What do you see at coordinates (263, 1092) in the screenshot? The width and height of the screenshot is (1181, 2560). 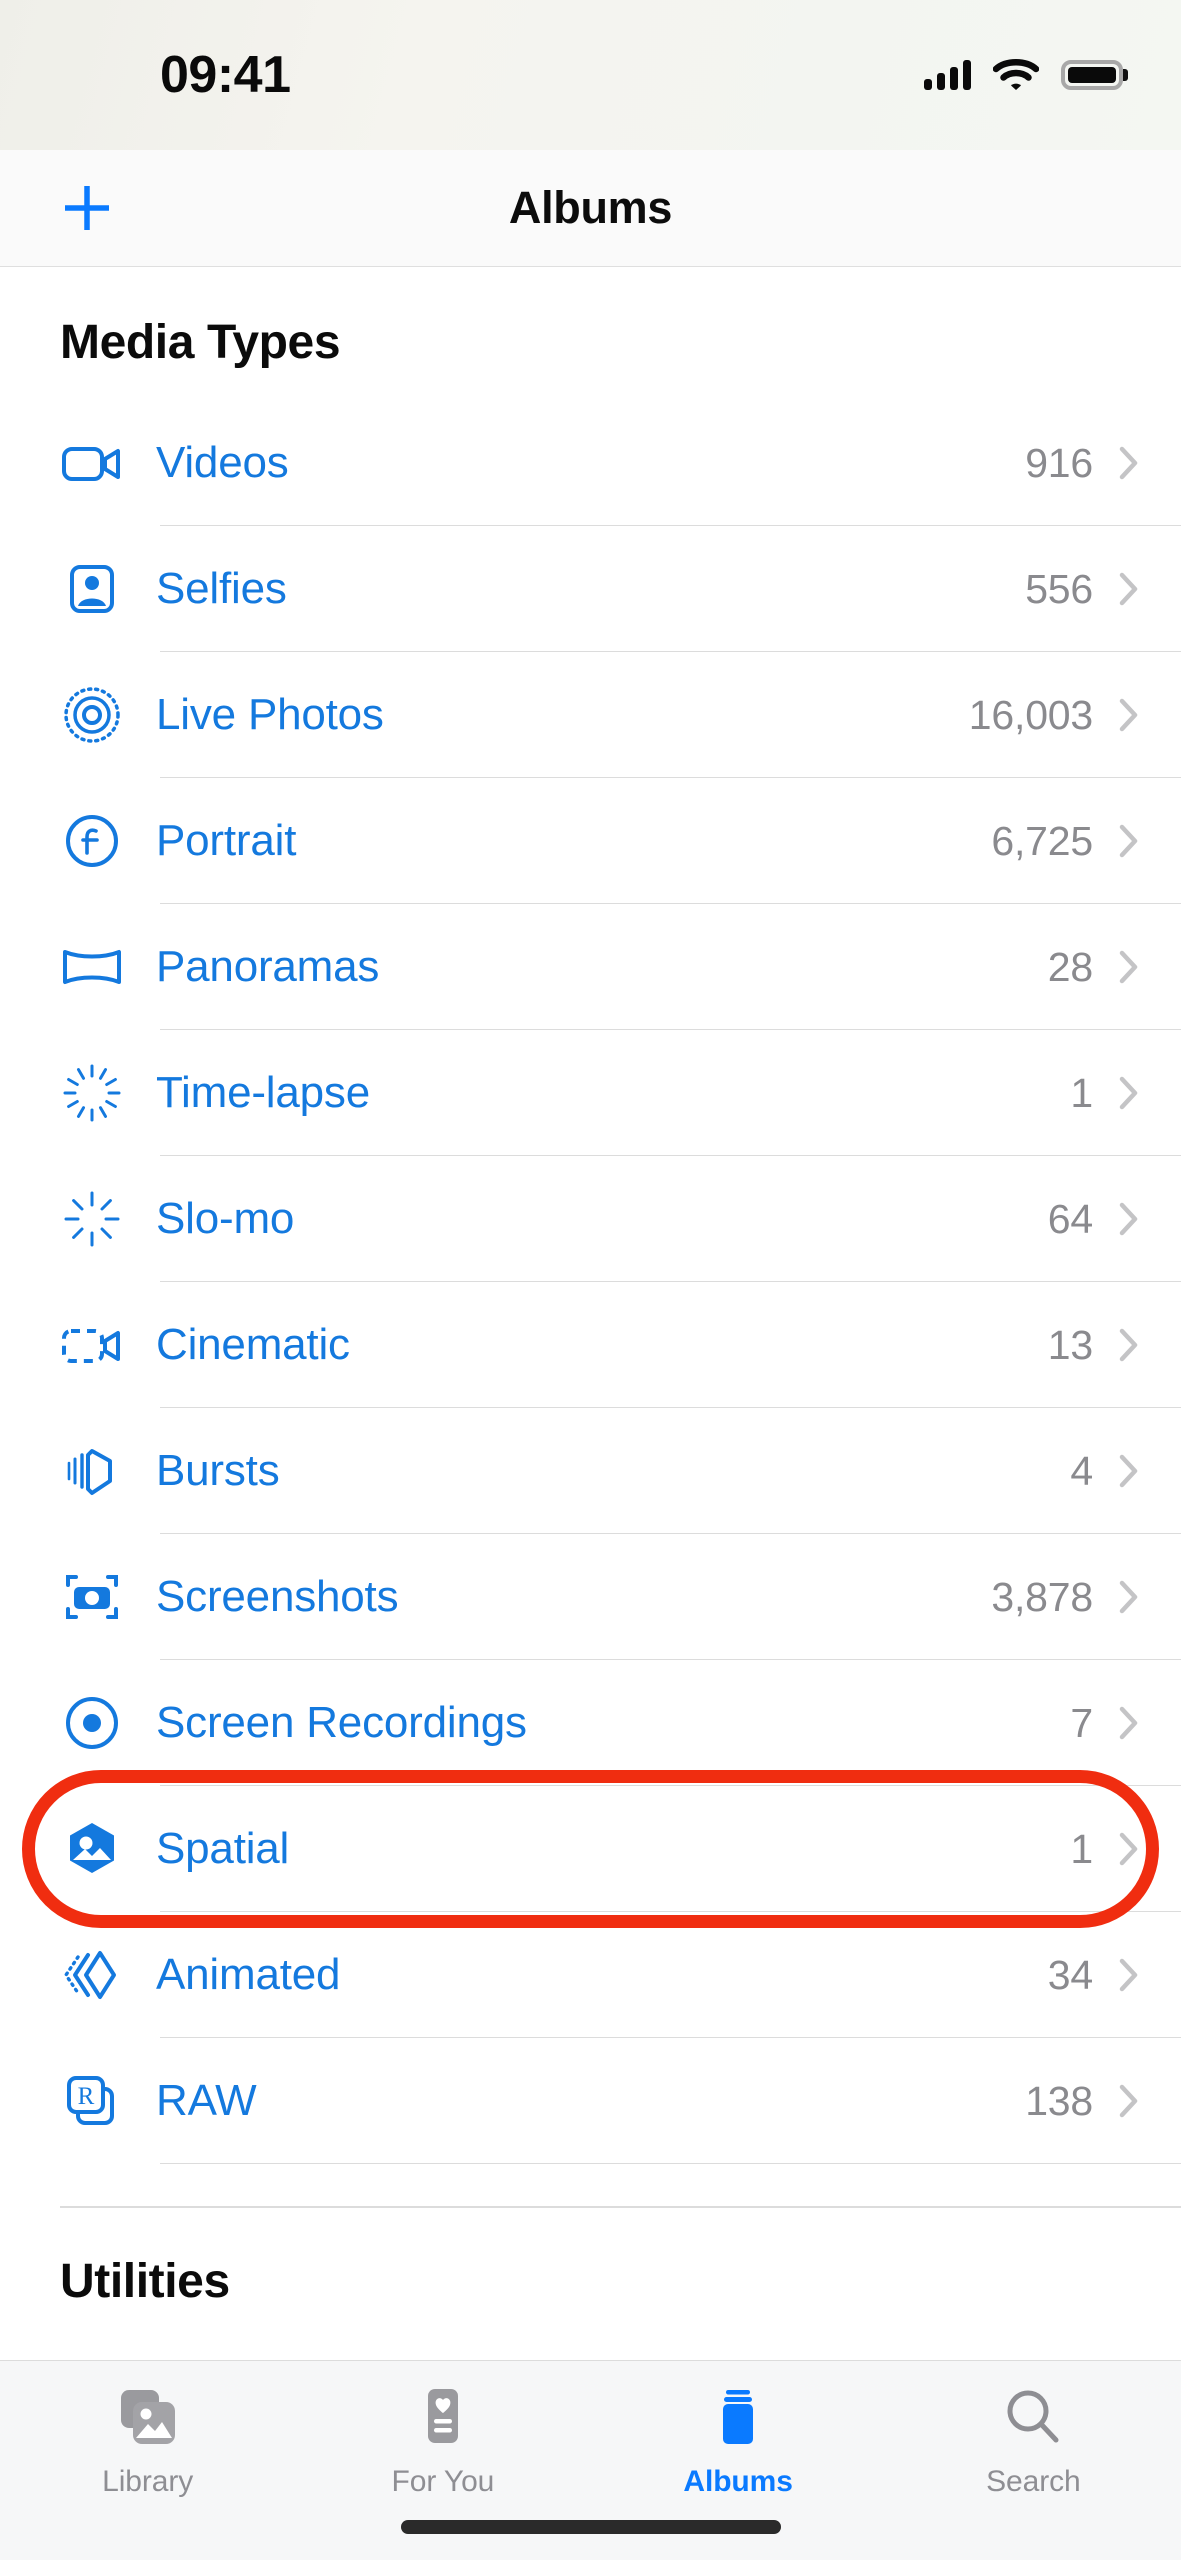 I see `album-label: Time-lapse` at bounding box center [263, 1092].